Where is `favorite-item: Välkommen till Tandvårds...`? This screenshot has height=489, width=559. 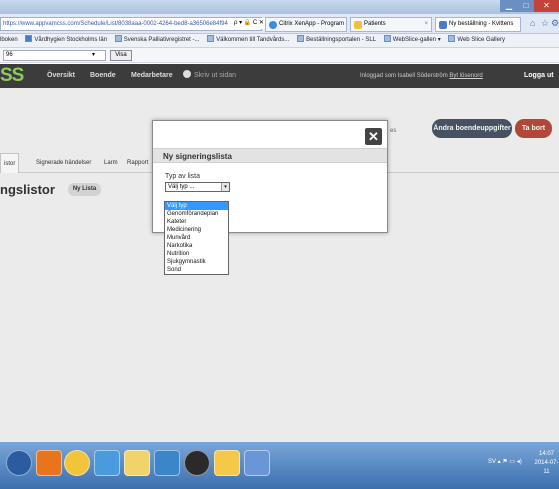
favorite-item: Välkommen till Tandvårds... is located at coordinates (248, 40).